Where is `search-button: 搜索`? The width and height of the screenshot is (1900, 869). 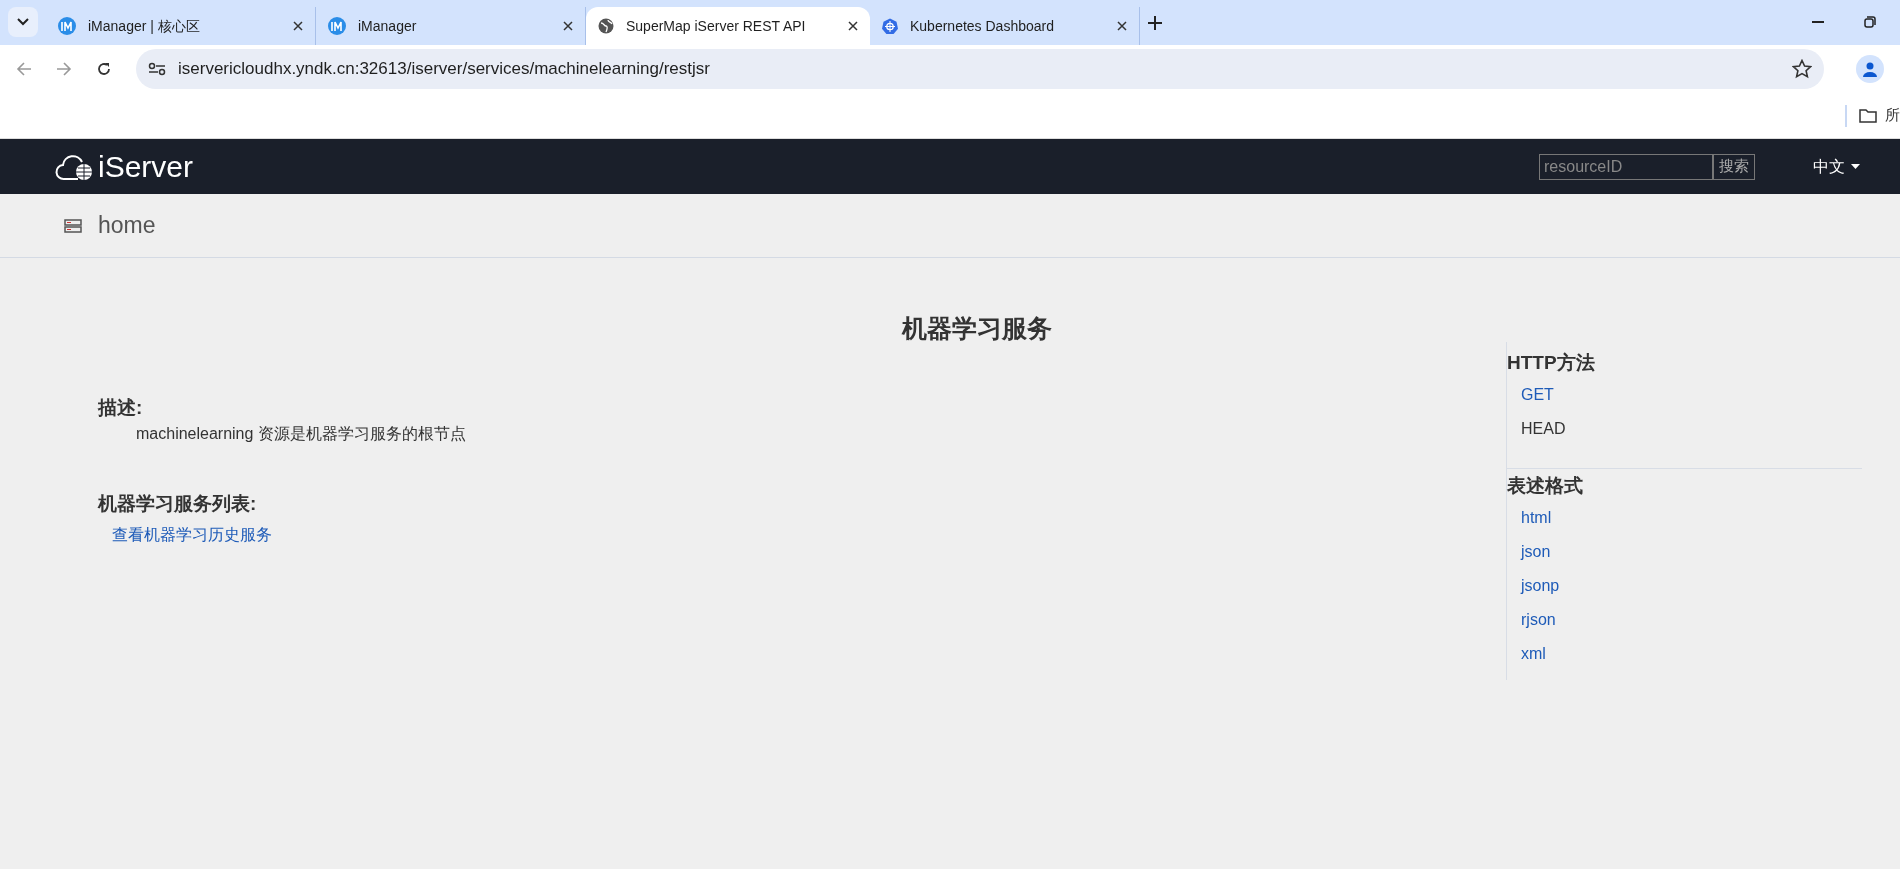
search-button: 搜索 is located at coordinates (1734, 166).